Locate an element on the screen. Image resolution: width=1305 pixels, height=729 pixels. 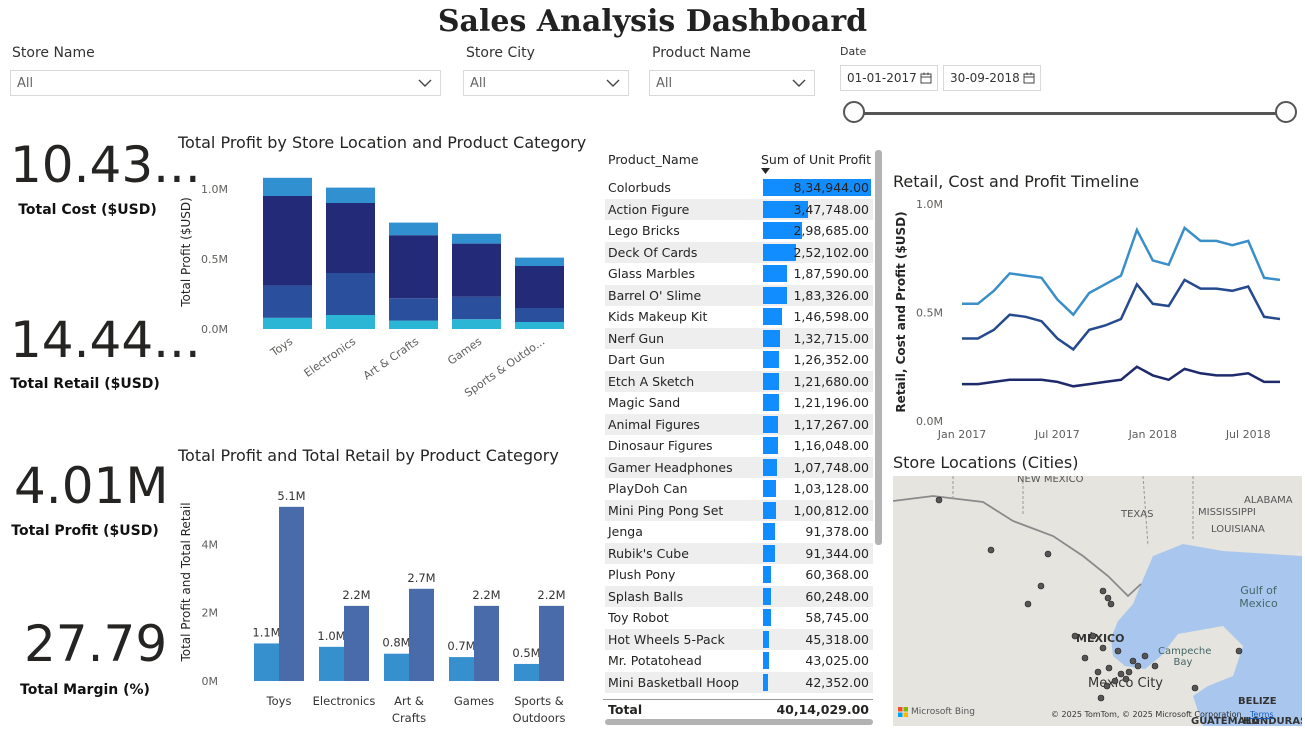
table-row: Mr. Potatohead 43,025.00 is located at coordinates (739, 660).